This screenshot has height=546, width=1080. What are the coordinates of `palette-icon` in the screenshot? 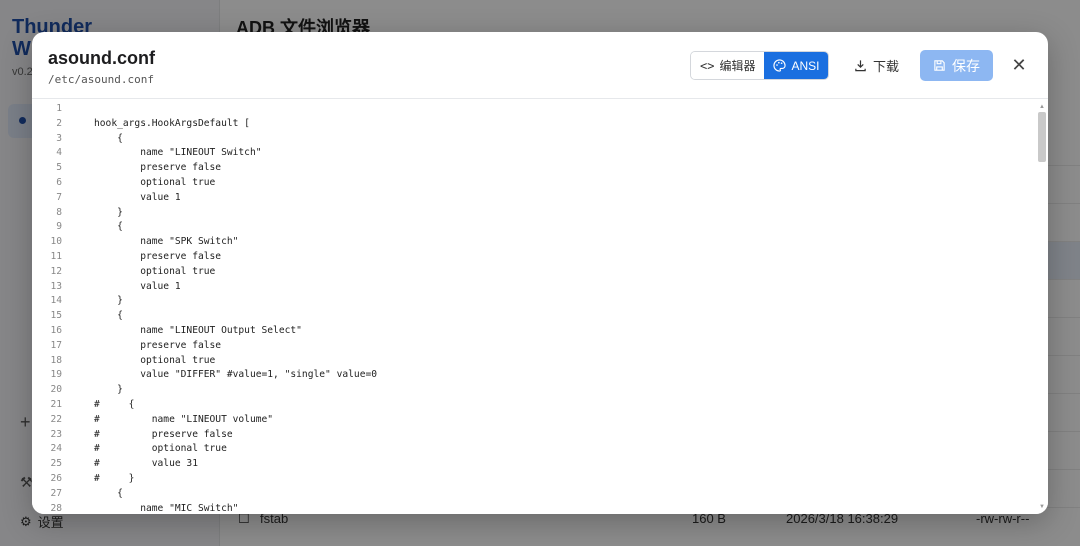 It's located at (780, 65).